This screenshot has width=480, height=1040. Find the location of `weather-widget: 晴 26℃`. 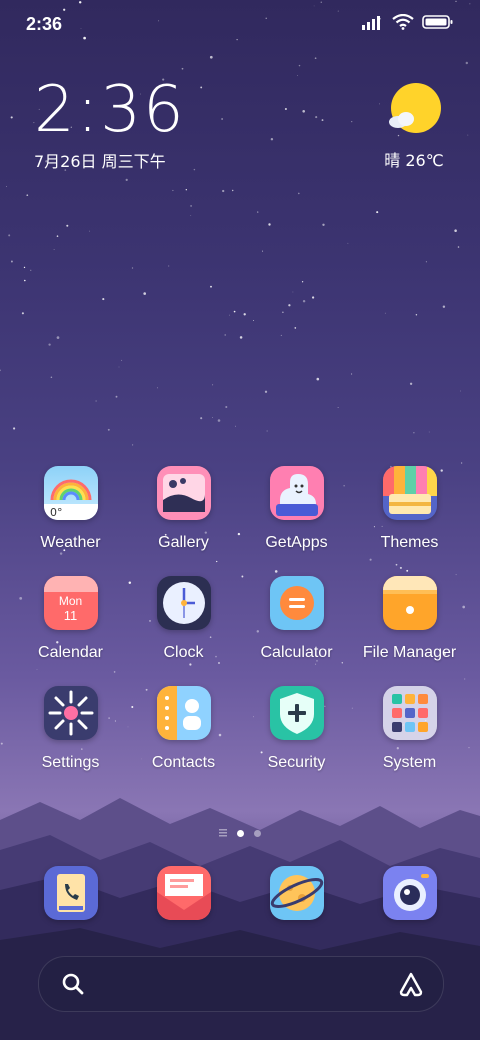

weather-widget: 晴 26℃ is located at coordinates (414, 126).